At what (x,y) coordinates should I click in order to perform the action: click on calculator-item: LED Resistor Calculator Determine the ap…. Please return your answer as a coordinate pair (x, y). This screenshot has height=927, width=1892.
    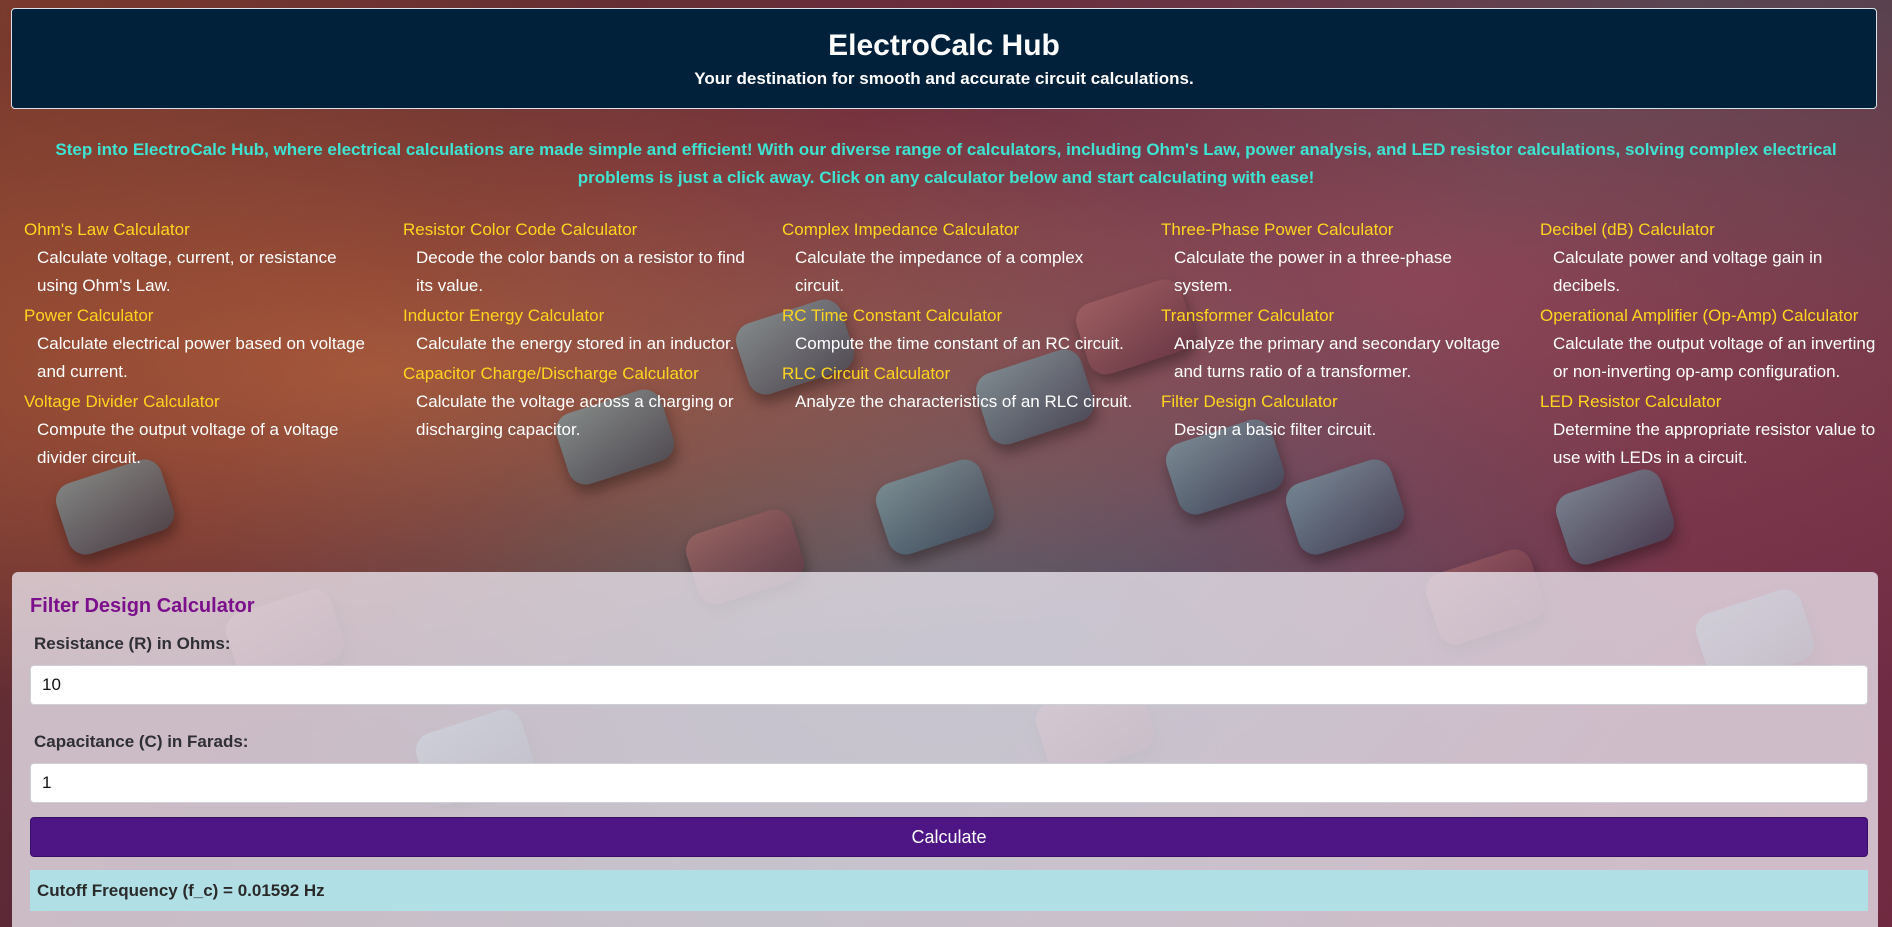
    Looking at the image, I should click on (1716, 431).